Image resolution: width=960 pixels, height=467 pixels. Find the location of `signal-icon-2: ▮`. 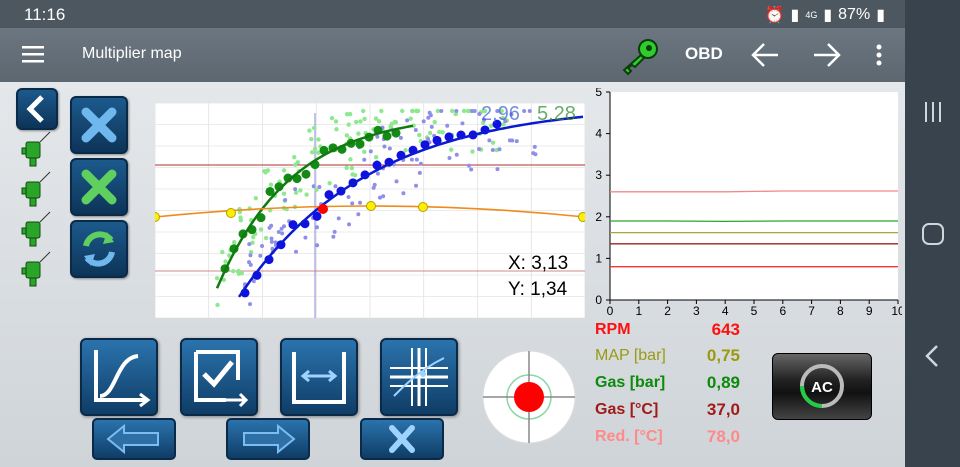

signal-icon-2: ▮ is located at coordinates (828, 15).